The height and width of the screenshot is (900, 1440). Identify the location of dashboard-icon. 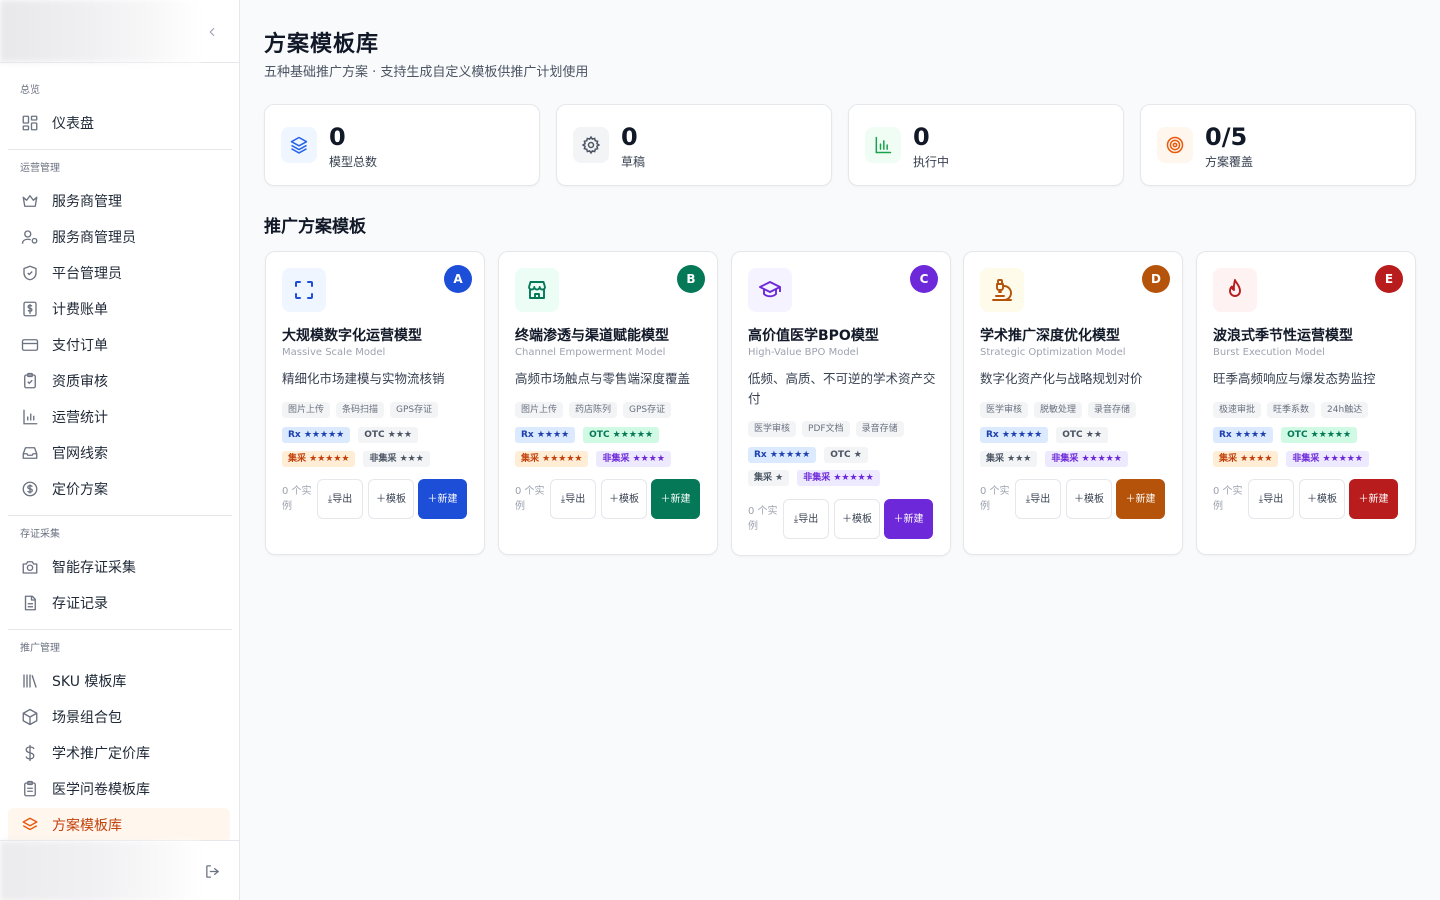
(30, 123).